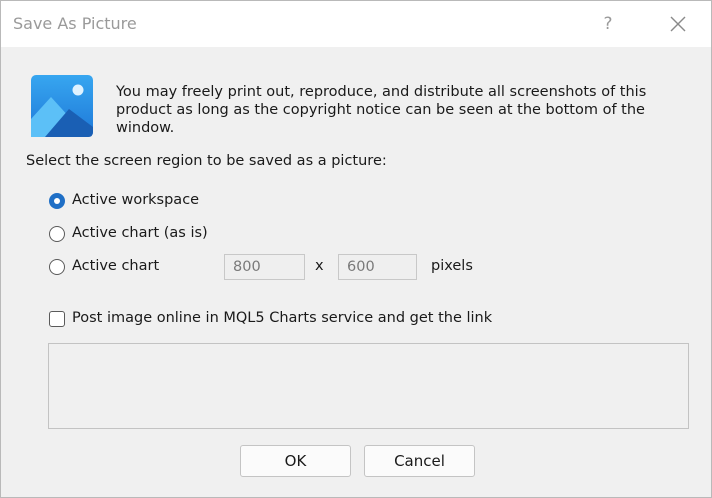 The image size is (712, 498). I want to click on size-separator: x, so click(319, 266).